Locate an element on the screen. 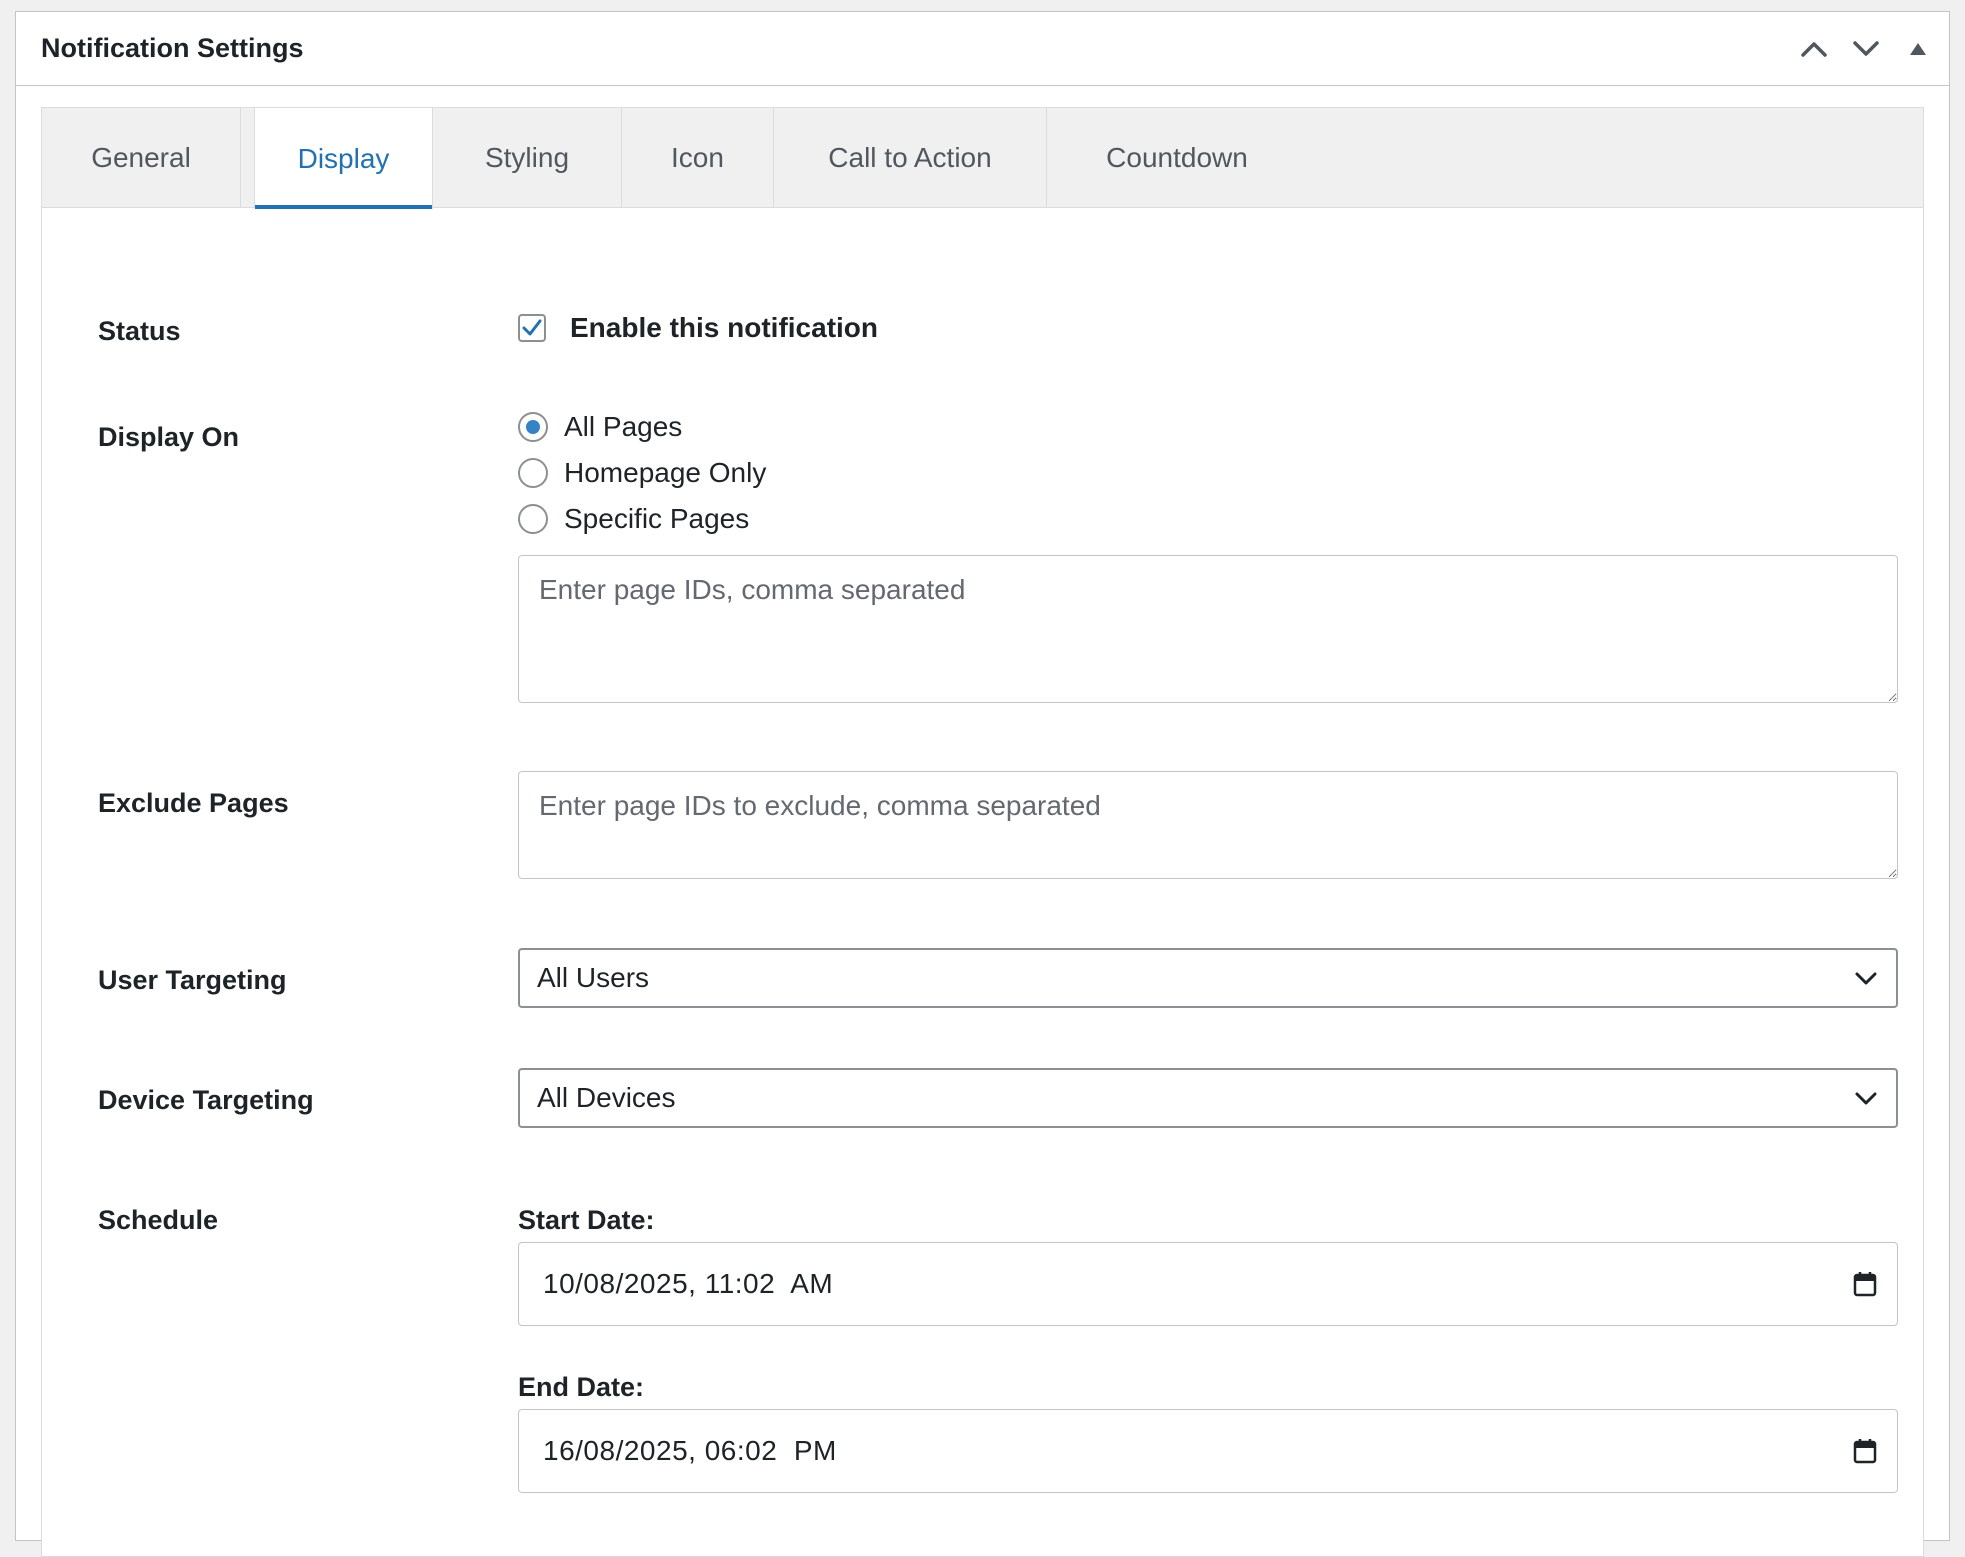  triangle-up-icon is located at coordinates (1918, 48).